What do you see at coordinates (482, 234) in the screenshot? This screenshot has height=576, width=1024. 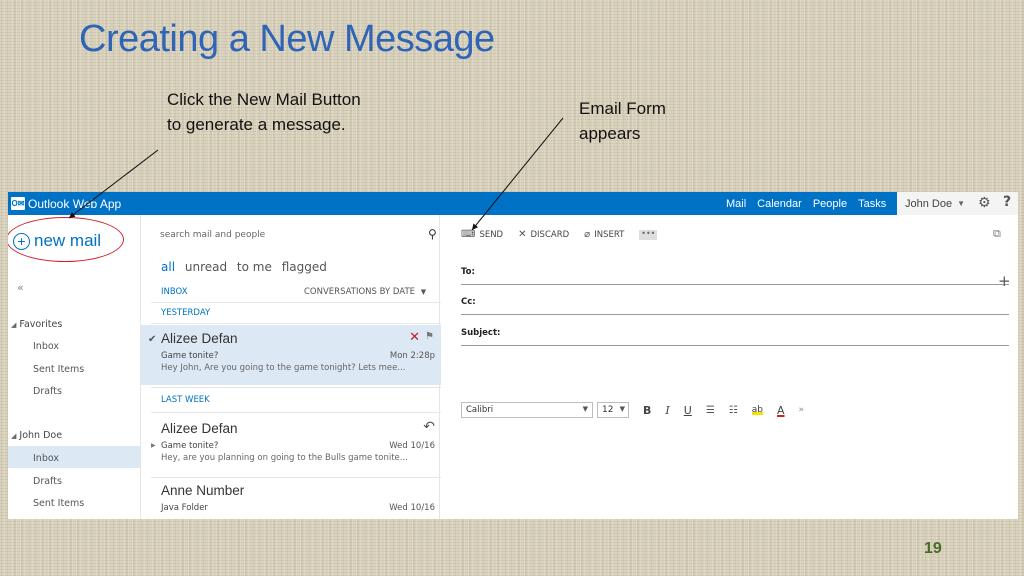 I see `send-button: ⌨ SEND` at bounding box center [482, 234].